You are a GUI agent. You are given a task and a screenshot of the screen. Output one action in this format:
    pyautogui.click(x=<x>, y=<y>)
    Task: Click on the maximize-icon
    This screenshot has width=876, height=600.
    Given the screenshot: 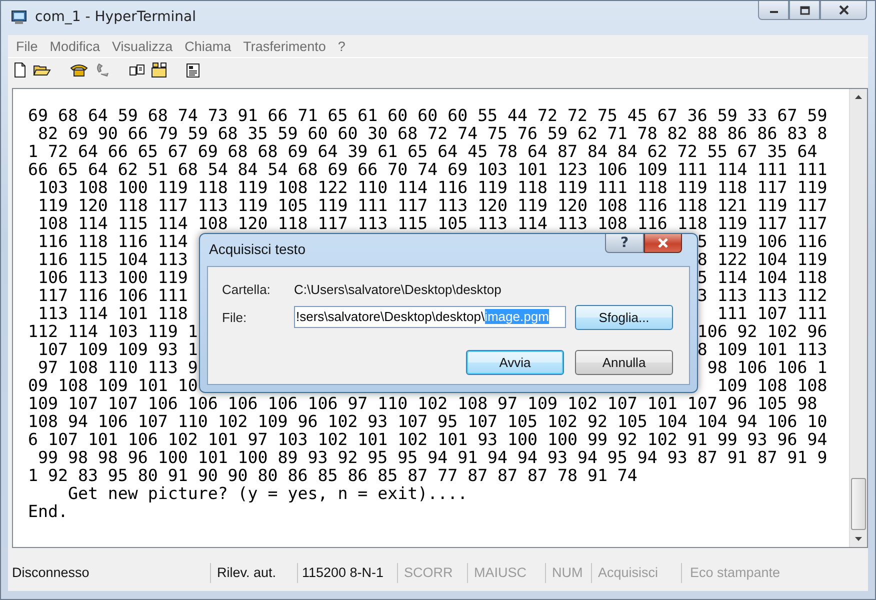 What is the action you would take?
    pyautogui.click(x=805, y=10)
    